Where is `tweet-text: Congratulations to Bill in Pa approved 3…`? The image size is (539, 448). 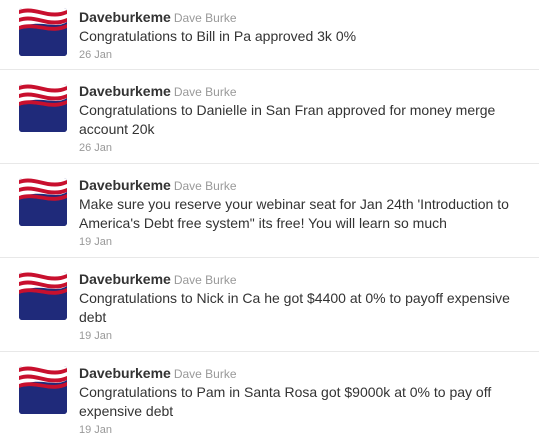 tweet-text: Congratulations to Bill in Pa approved 3… is located at coordinates (218, 36).